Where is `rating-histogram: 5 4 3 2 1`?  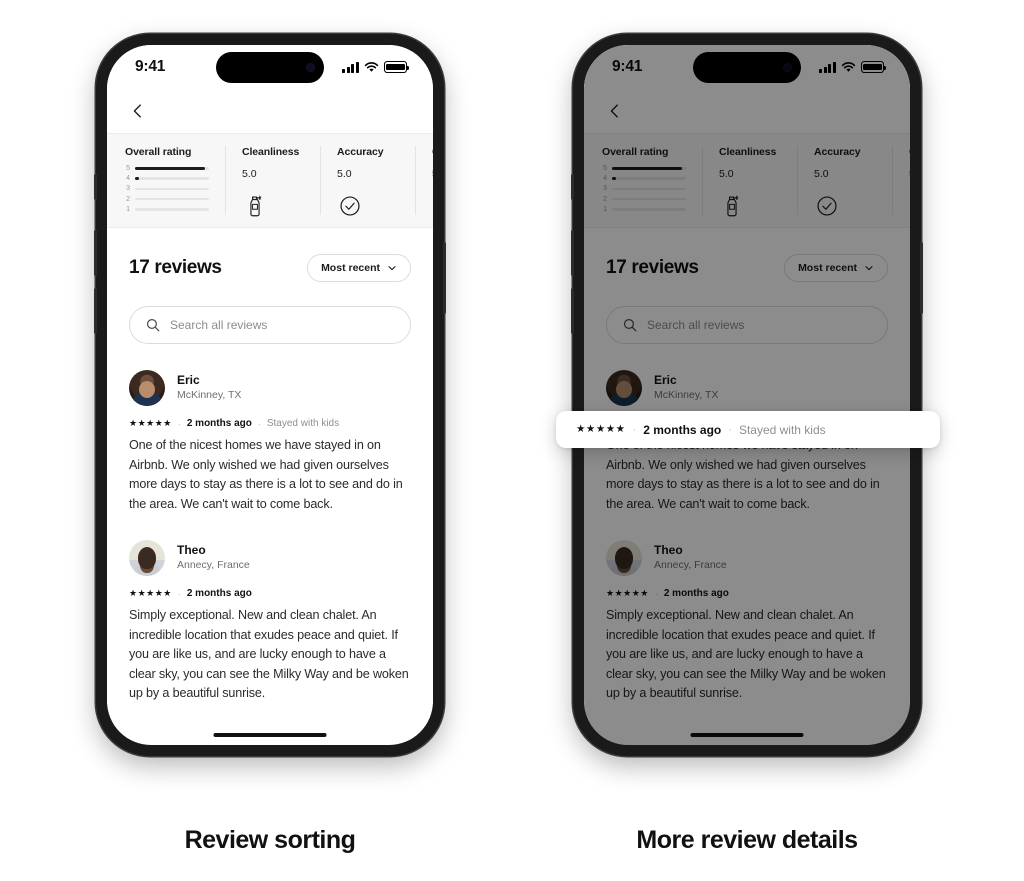 rating-histogram: 5 4 3 2 1 is located at coordinates (644, 189).